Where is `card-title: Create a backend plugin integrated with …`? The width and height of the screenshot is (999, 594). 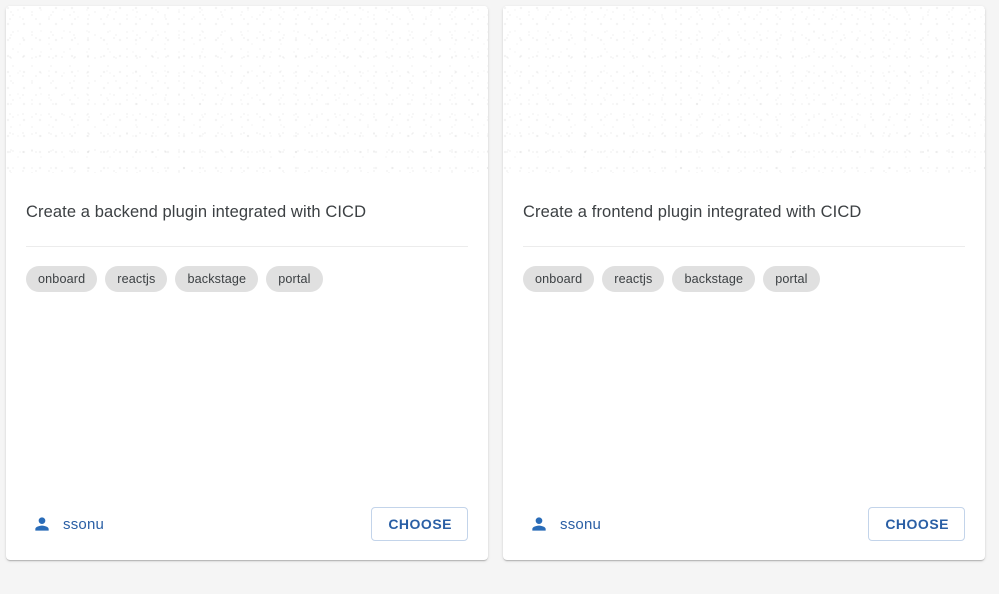 card-title: Create a backend plugin integrated with … is located at coordinates (196, 212).